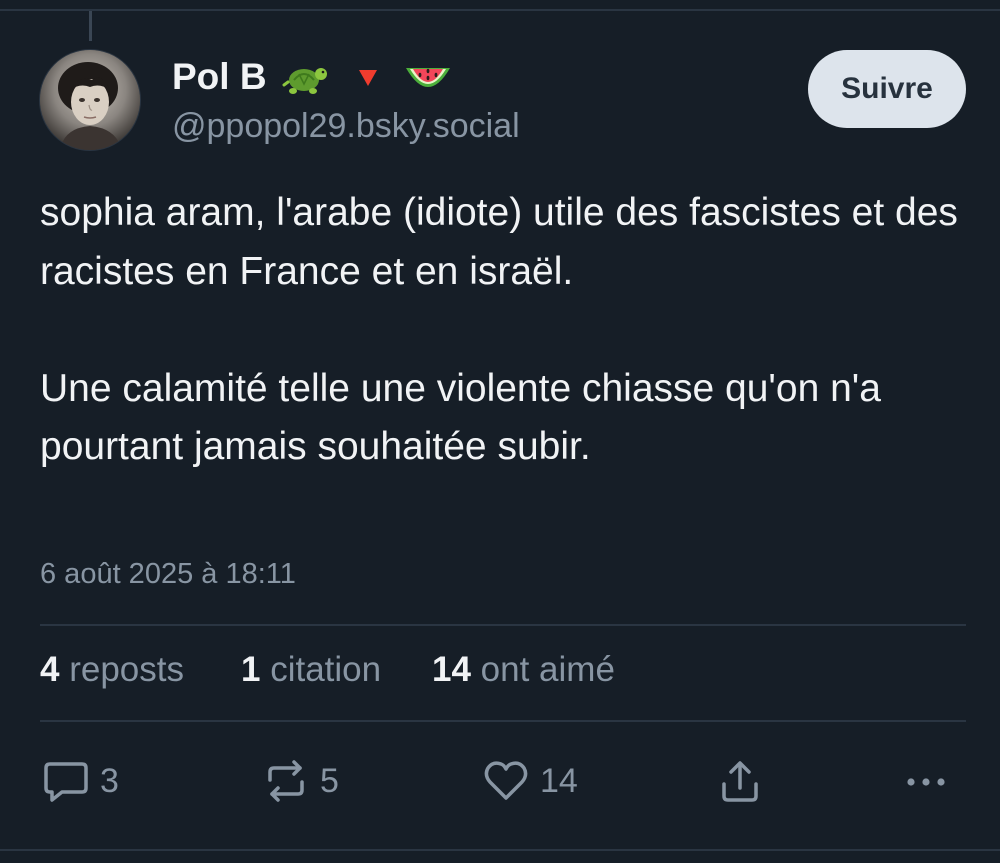  What do you see at coordinates (329, 780) in the screenshot?
I see `repost-count: 5` at bounding box center [329, 780].